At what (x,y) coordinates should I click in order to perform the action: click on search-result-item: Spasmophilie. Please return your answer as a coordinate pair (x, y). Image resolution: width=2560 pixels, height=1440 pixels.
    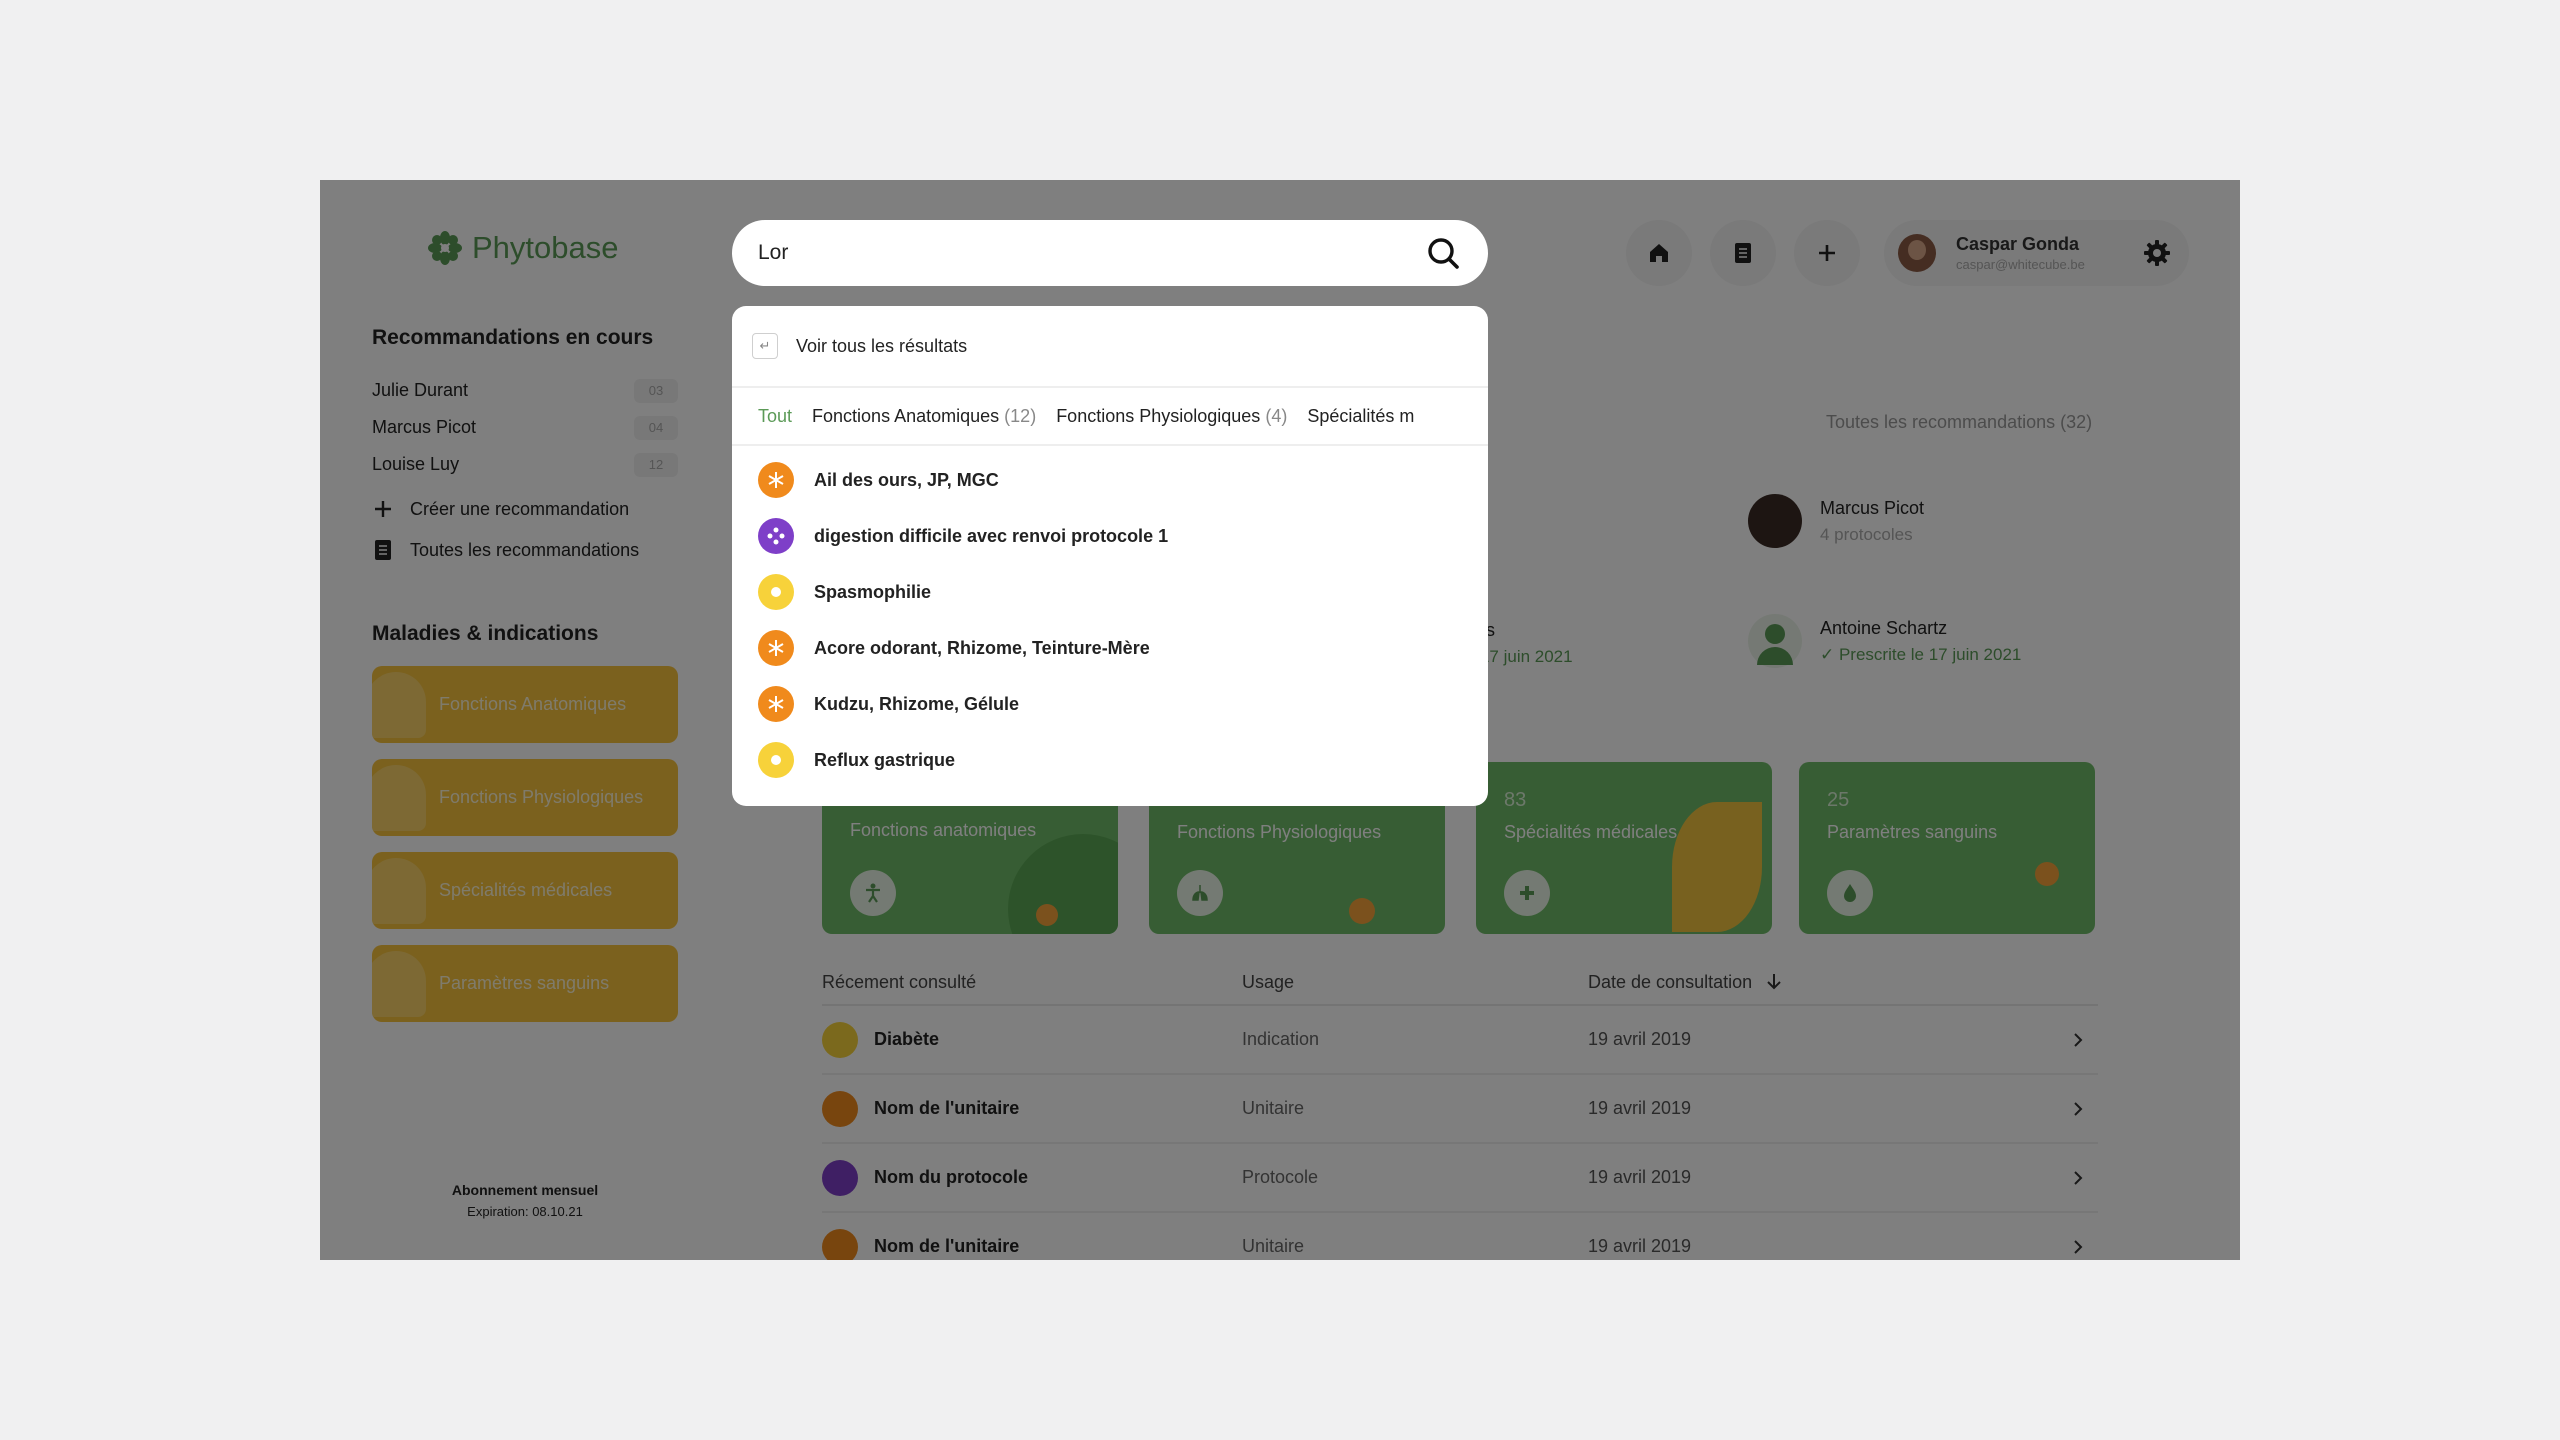
    Looking at the image, I should click on (1110, 592).